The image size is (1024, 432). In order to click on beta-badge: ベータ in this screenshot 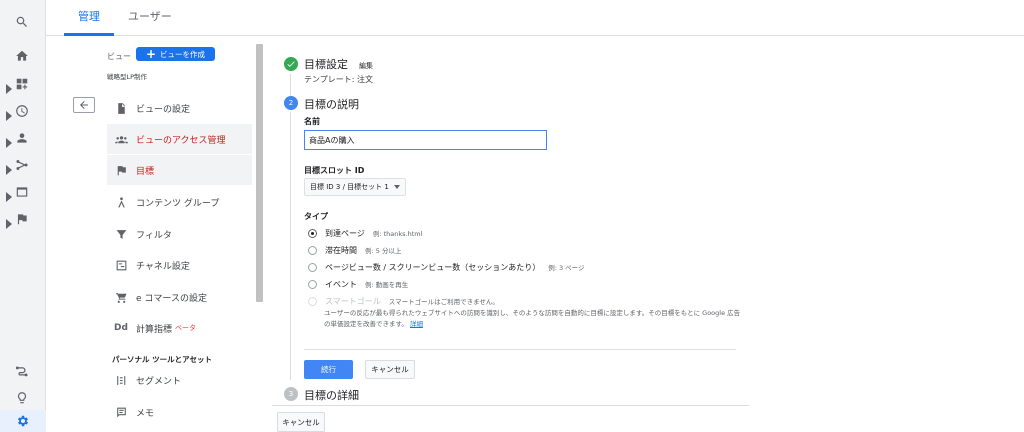, I will do `click(186, 328)`.